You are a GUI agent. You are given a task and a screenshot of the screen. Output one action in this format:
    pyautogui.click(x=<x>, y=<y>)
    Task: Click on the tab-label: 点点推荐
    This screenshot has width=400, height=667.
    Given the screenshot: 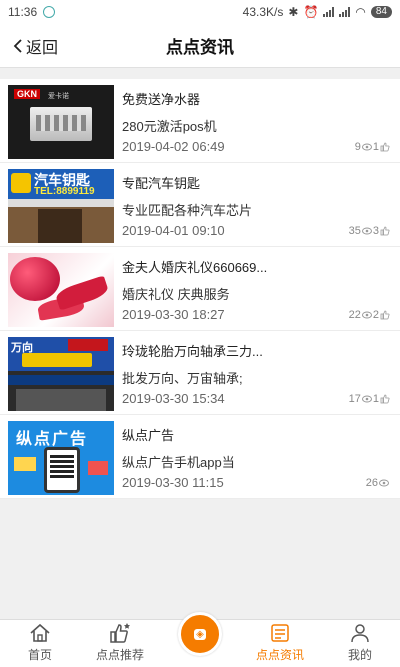 What is the action you would take?
    pyautogui.click(x=119, y=655)
    